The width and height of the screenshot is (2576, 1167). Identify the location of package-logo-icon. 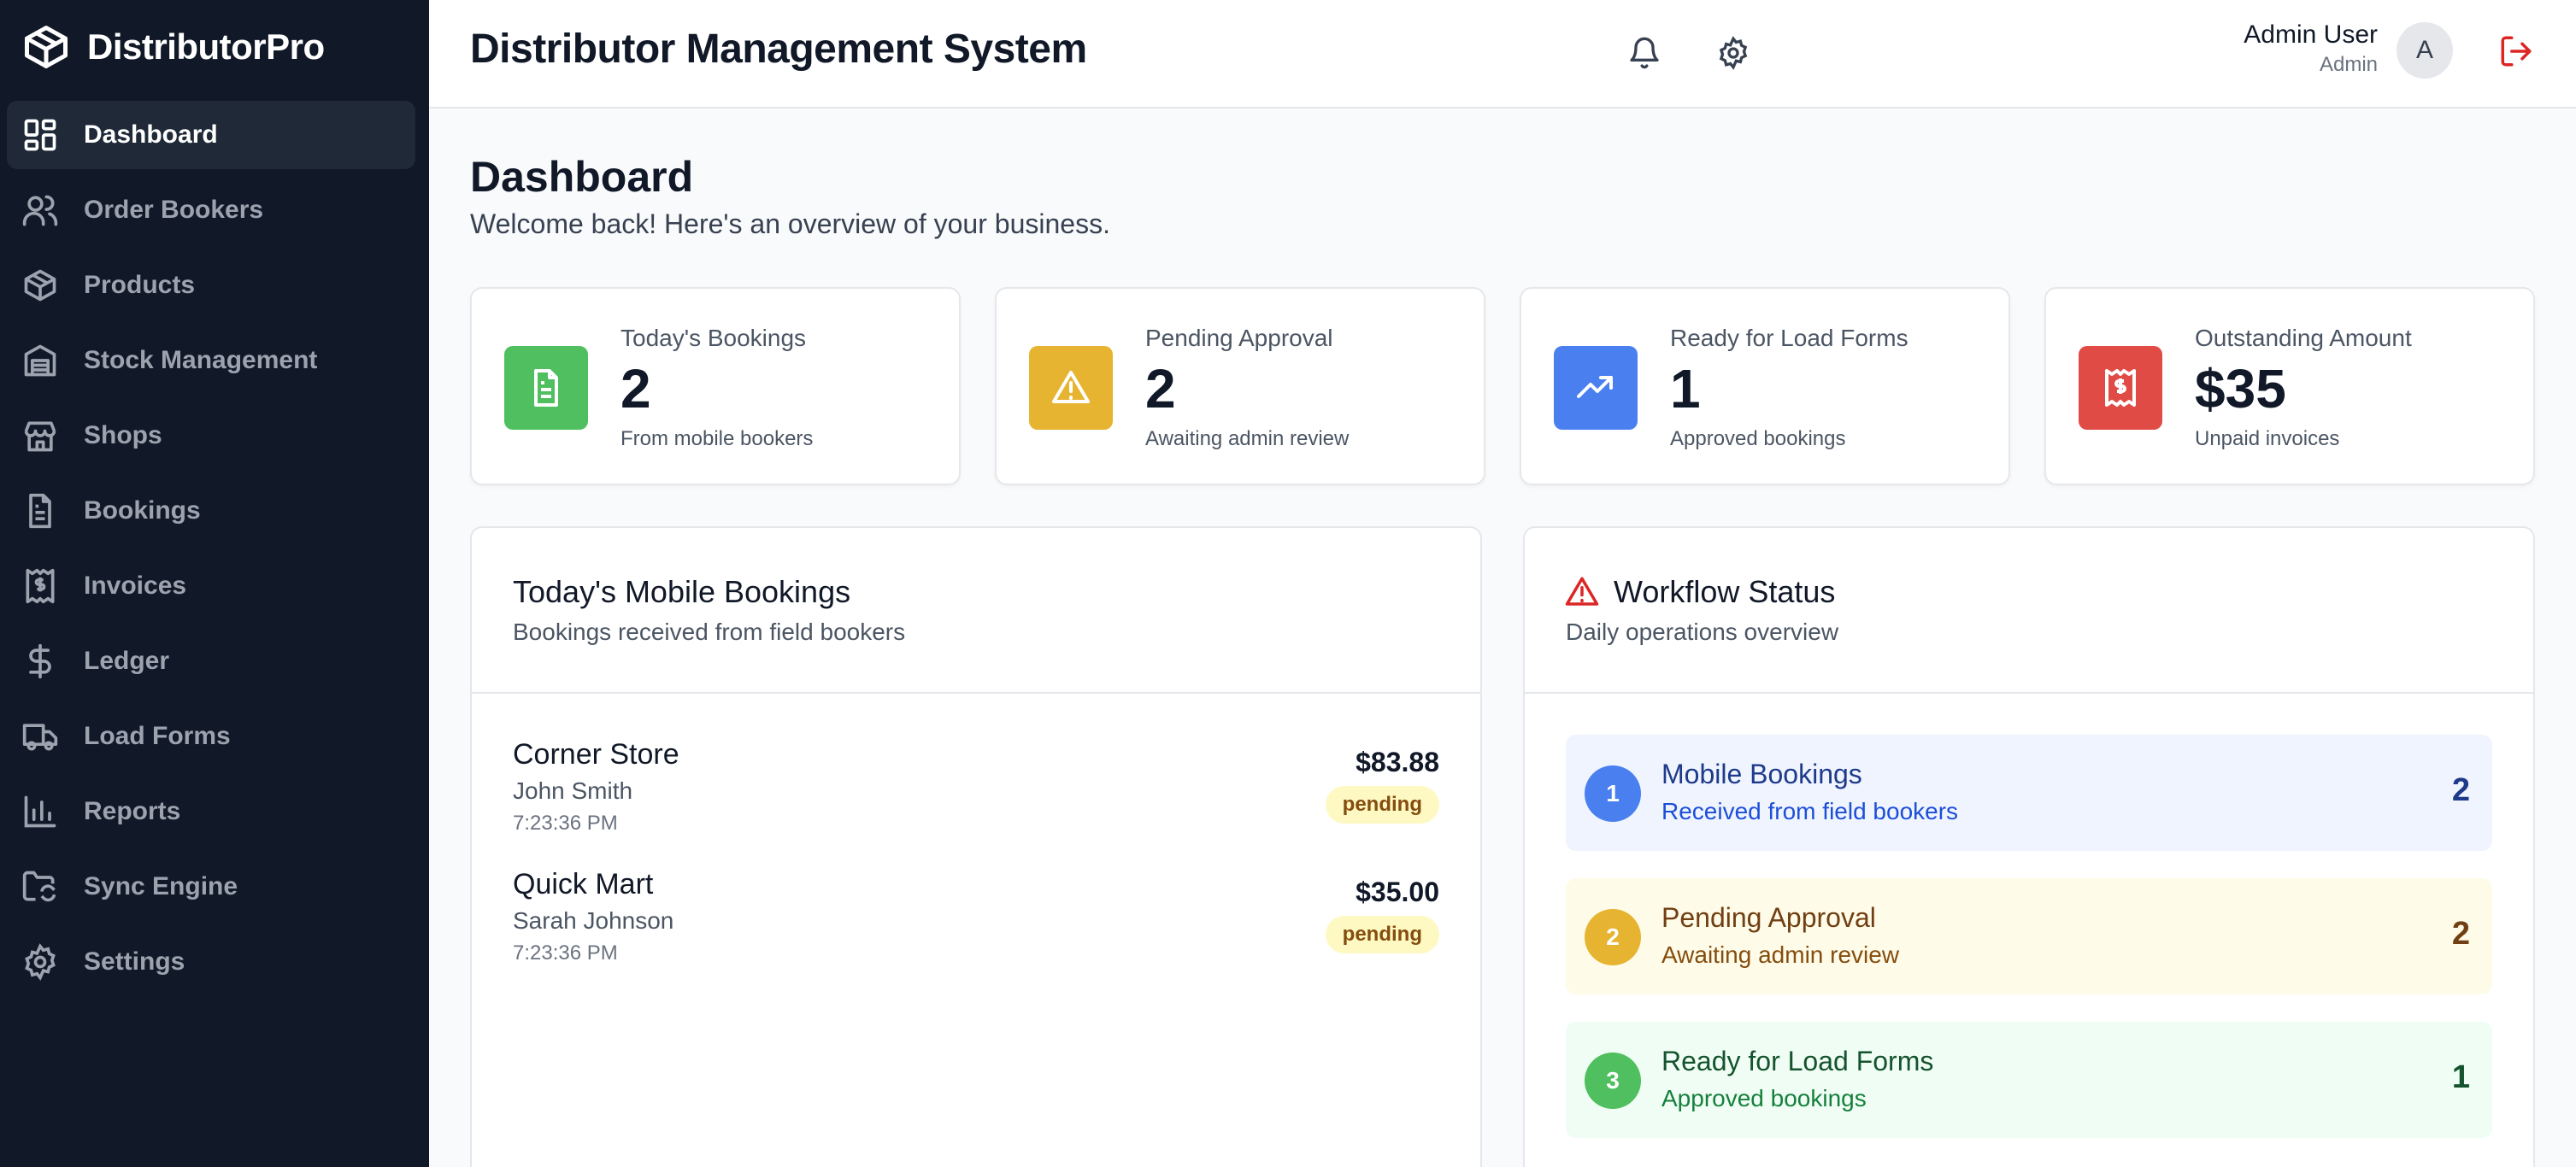
(46, 47).